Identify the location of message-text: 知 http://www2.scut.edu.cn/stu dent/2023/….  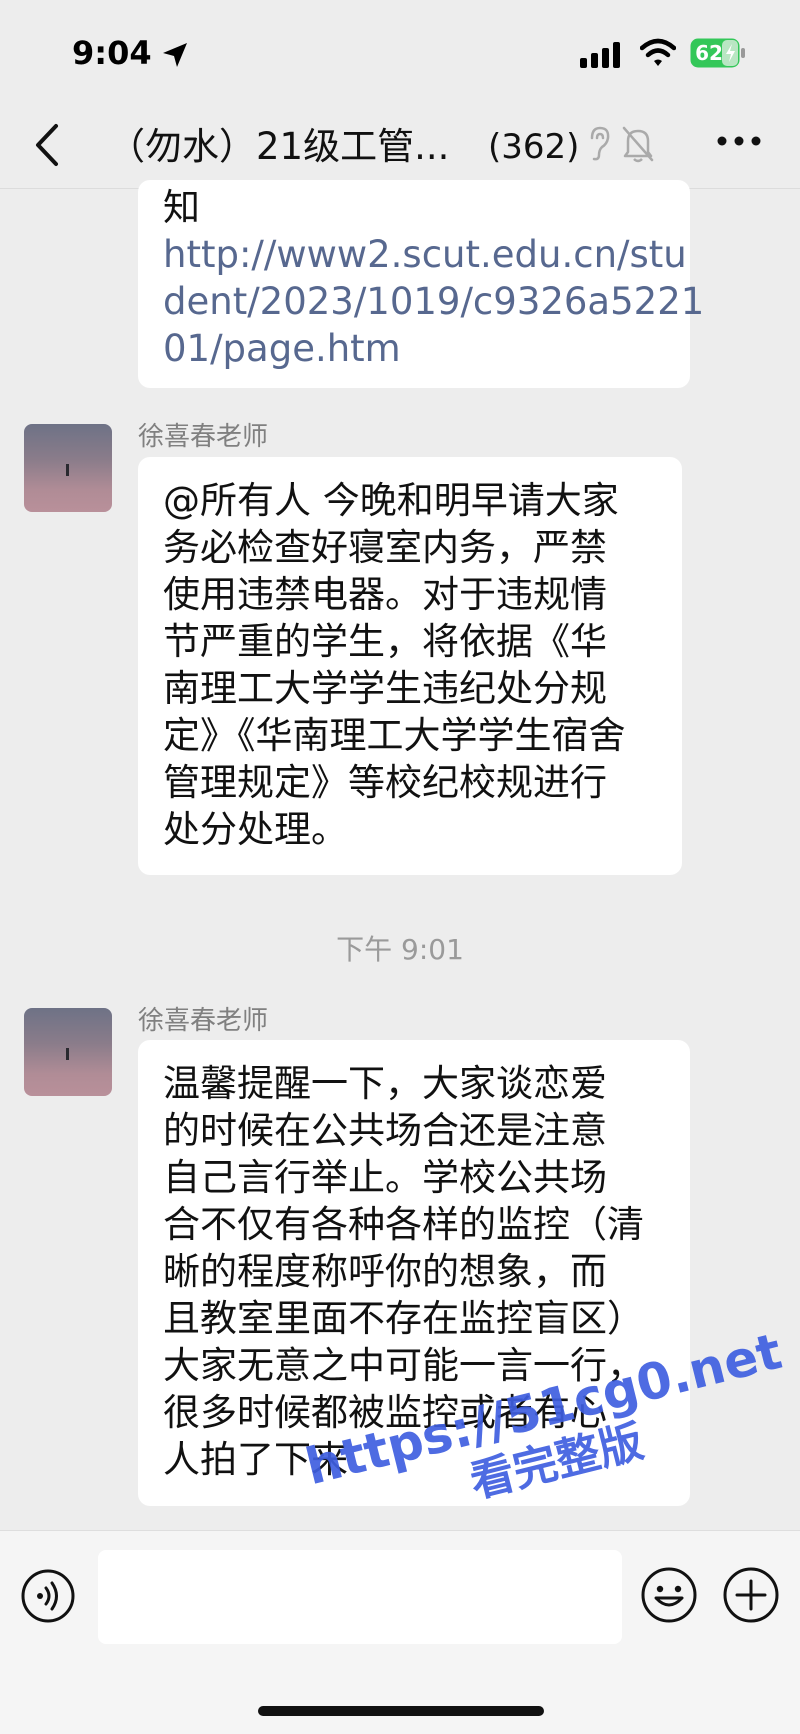
(433, 278).